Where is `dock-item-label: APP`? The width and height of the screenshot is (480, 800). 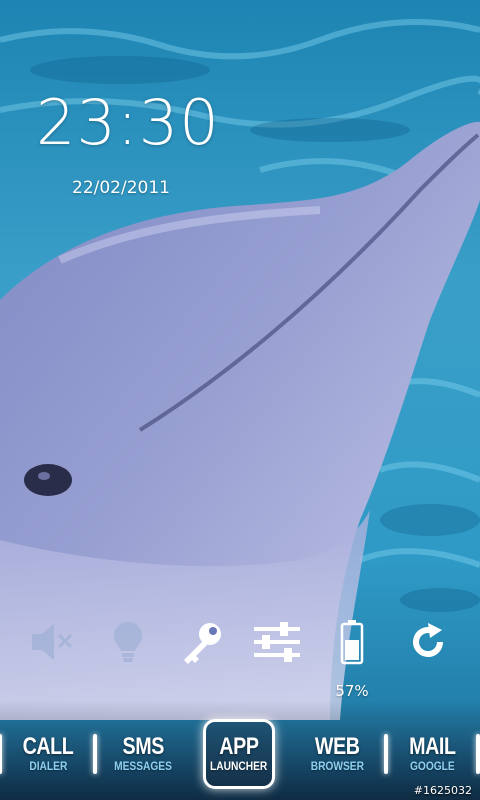 dock-item-label: APP is located at coordinates (239, 746).